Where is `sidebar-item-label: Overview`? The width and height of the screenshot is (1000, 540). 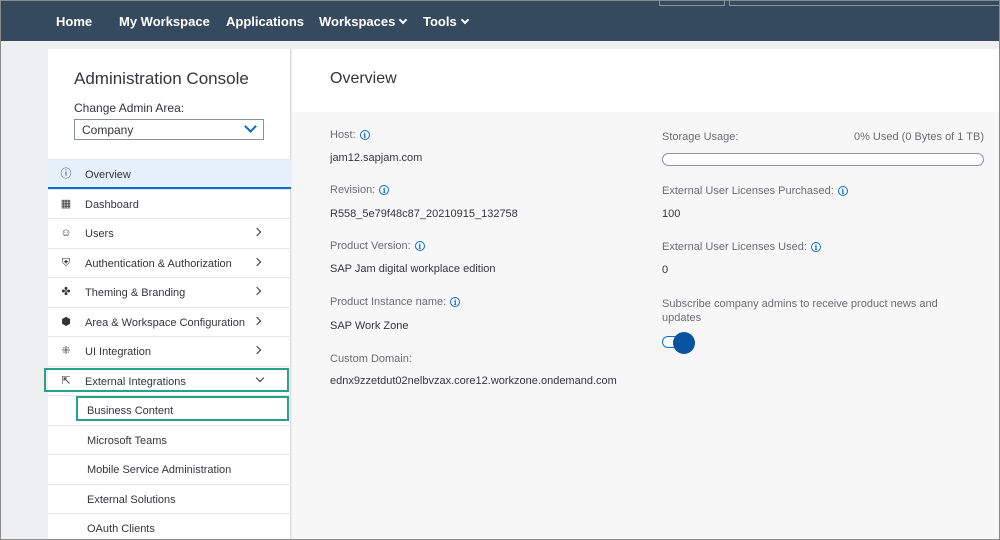
sidebar-item-label: Overview is located at coordinates (108, 175).